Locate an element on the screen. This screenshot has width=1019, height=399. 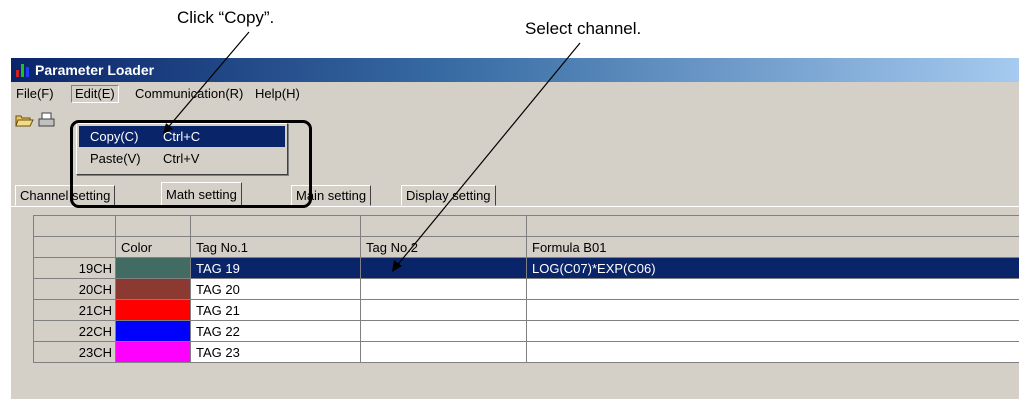
paste-label: Paste(V) is located at coordinates (115, 158).